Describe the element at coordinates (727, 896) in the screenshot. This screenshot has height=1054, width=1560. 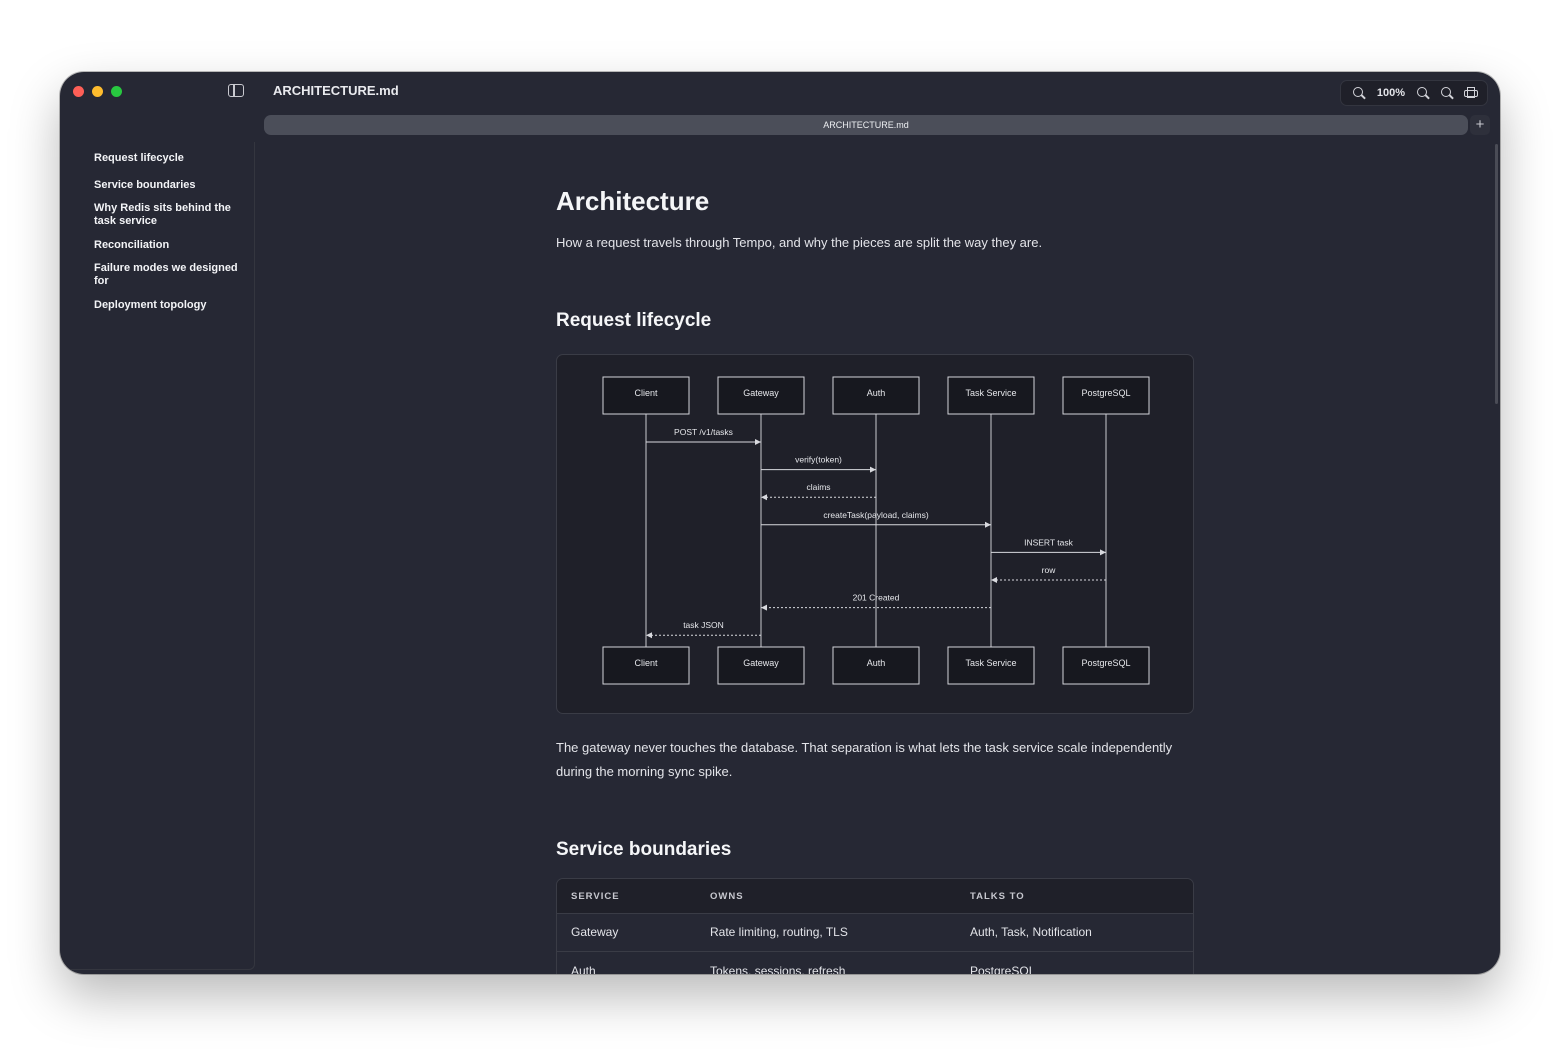
I see `column-header-owns: OWNS` at that location.